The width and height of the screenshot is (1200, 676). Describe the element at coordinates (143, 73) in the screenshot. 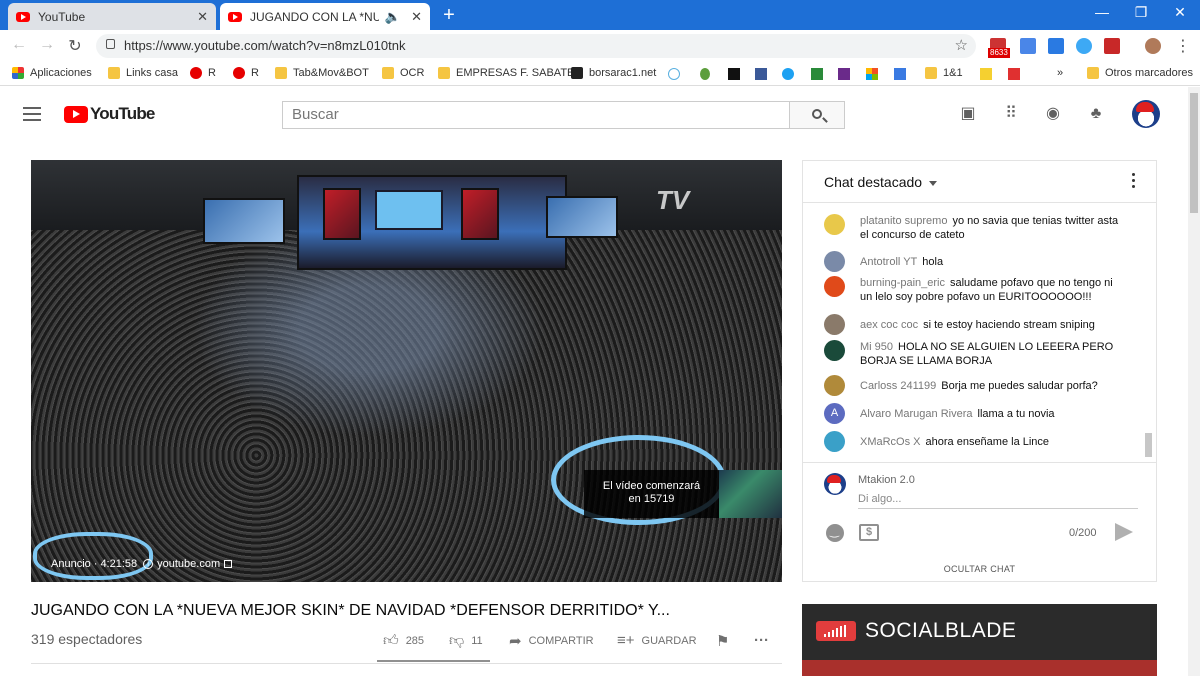

I see `bookmark-links-casa: Links casa` at that location.